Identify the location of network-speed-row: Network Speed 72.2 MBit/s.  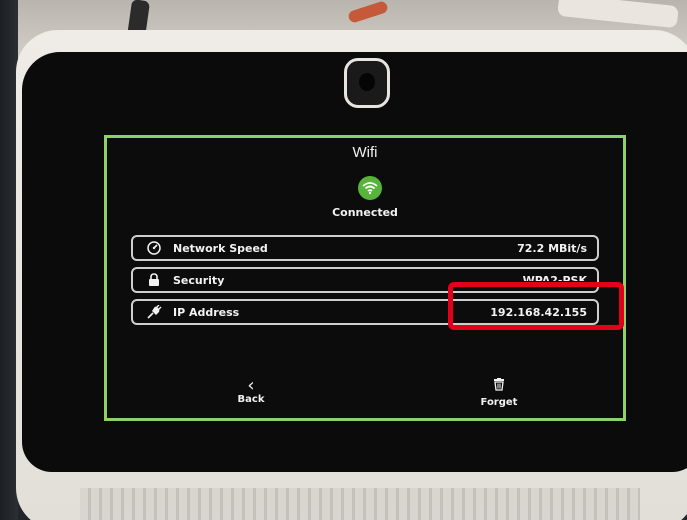
(365, 248).